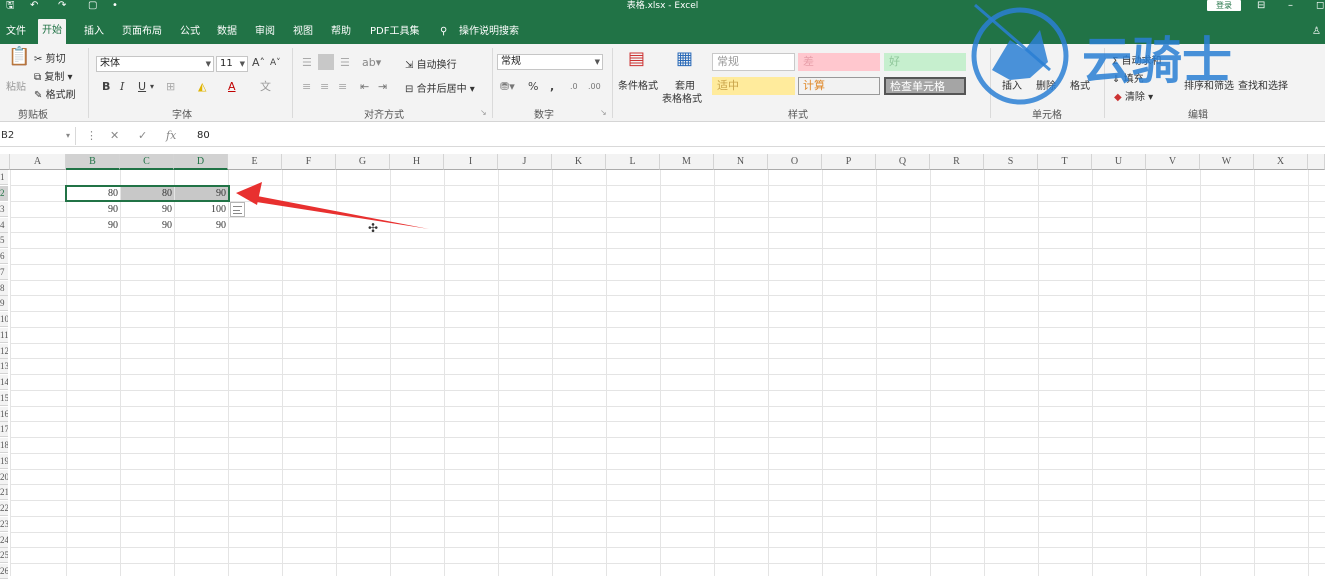 This screenshot has height=579, width=1325. Describe the element at coordinates (339, 212) in the screenshot. I see `arrow-shaft` at that location.